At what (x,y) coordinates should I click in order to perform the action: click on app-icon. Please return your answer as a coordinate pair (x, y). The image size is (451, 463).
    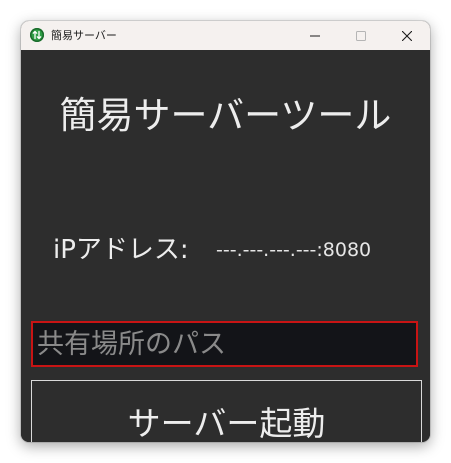
    Looking at the image, I should click on (37, 35).